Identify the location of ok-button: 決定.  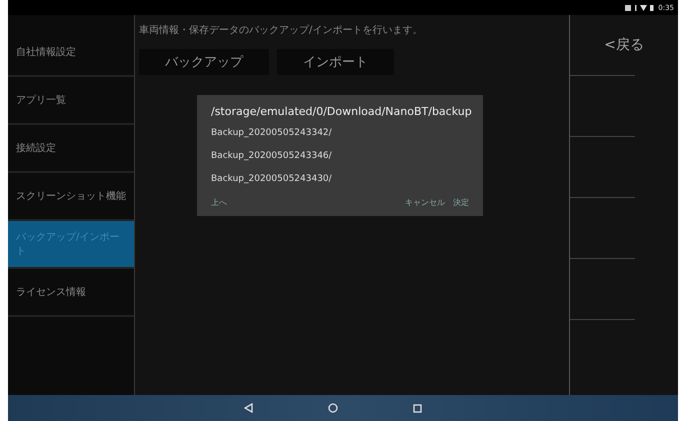
(461, 202).